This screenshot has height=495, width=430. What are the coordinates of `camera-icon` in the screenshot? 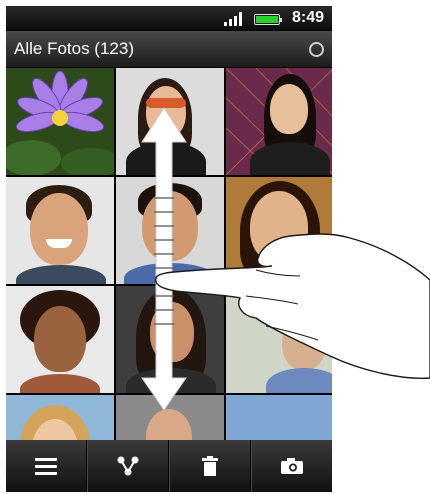 It's located at (292, 466).